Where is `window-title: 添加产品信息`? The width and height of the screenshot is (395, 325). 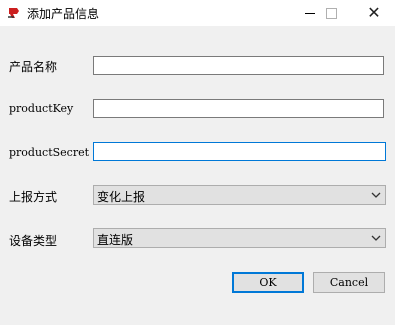
window-title: 添加产品信息 is located at coordinates (63, 14).